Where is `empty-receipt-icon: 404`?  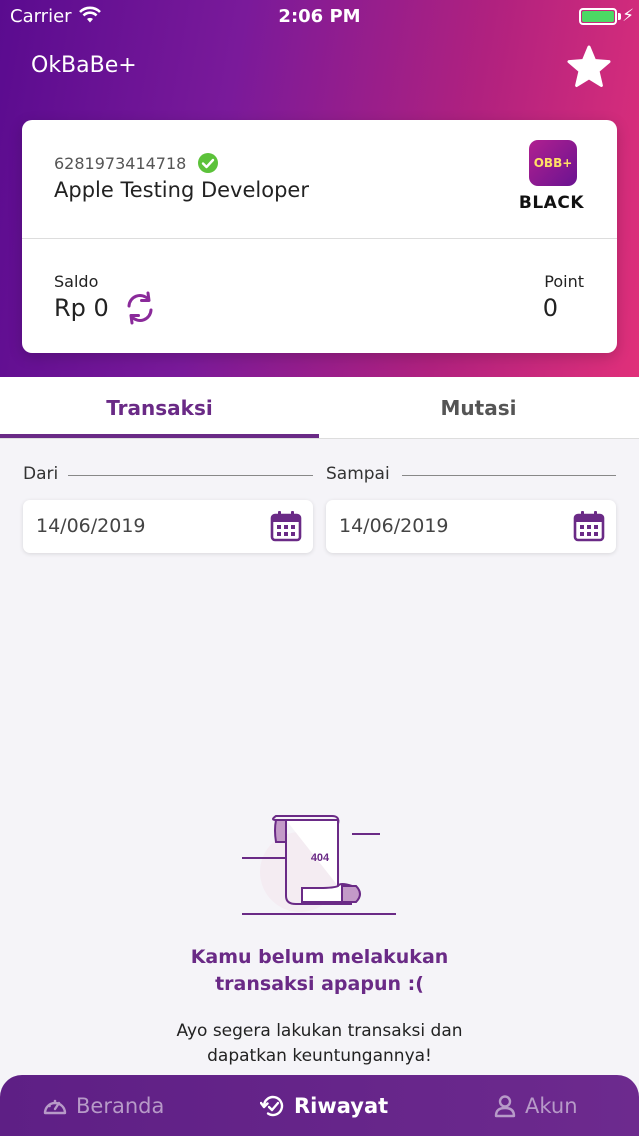 empty-receipt-icon: 404 is located at coordinates (319, 865).